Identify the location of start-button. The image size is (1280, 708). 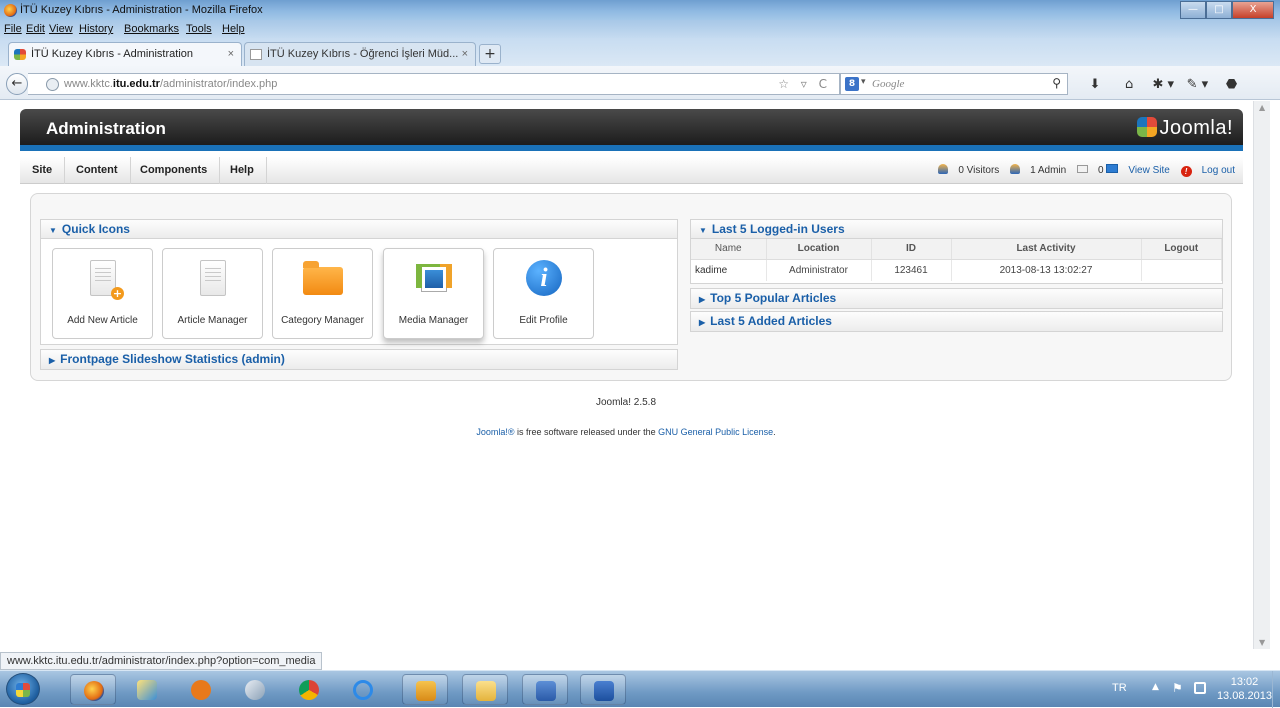
(23, 689).